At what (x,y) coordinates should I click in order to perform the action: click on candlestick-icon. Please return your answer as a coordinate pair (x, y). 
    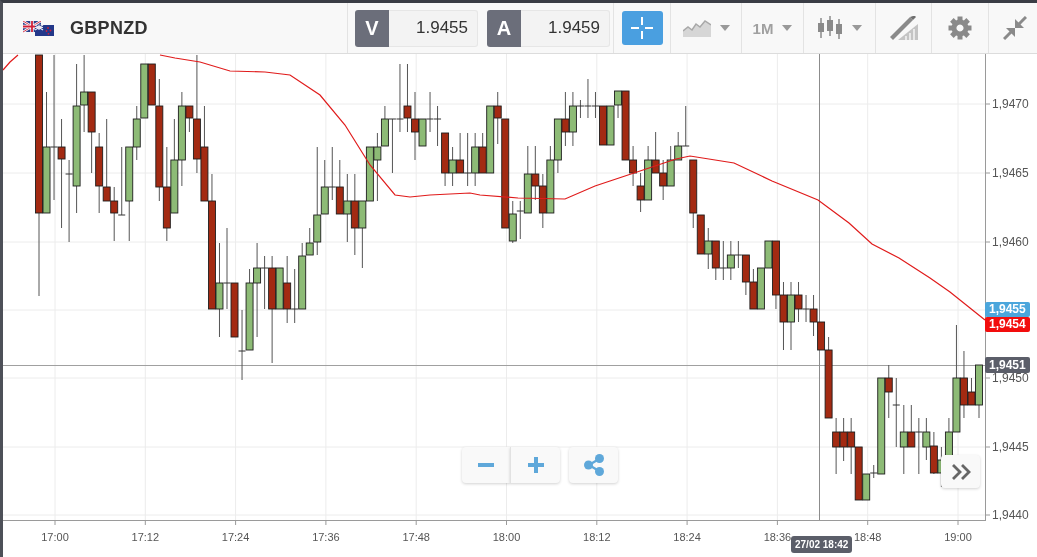
    Looking at the image, I should click on (830, 28).